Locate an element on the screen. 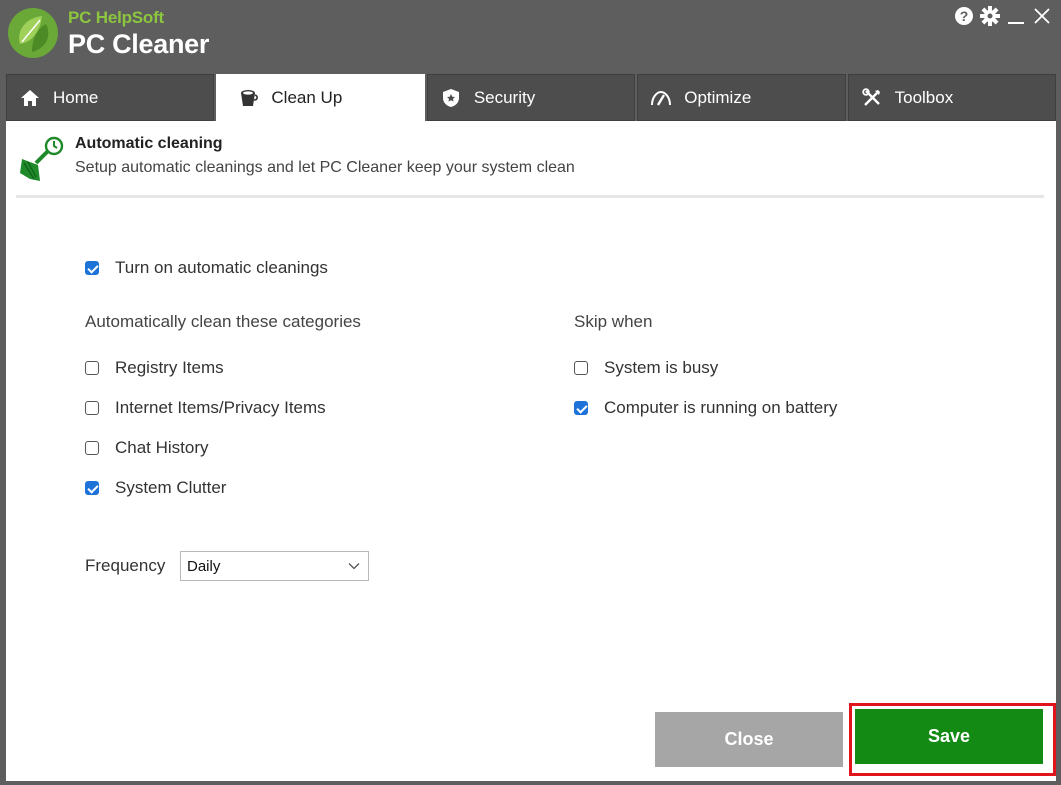 Image resolution: width=1061 pixels, height=785 pixels. main-tabs: Home Clean Up Security Optimize Toolbox is located at coordinates (531, 97).